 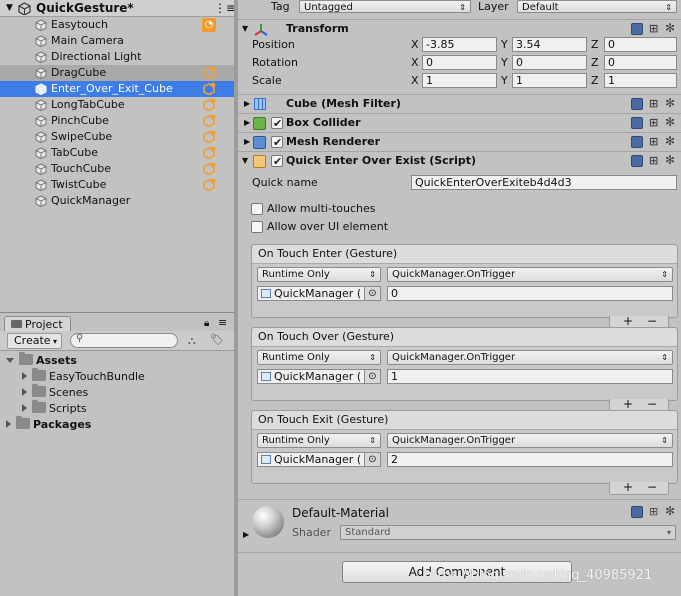 What do you see at coordinates (372, 293) in the screenshot?
I see `object-picker-icon: ⊙` at bounding box center [372, 293].